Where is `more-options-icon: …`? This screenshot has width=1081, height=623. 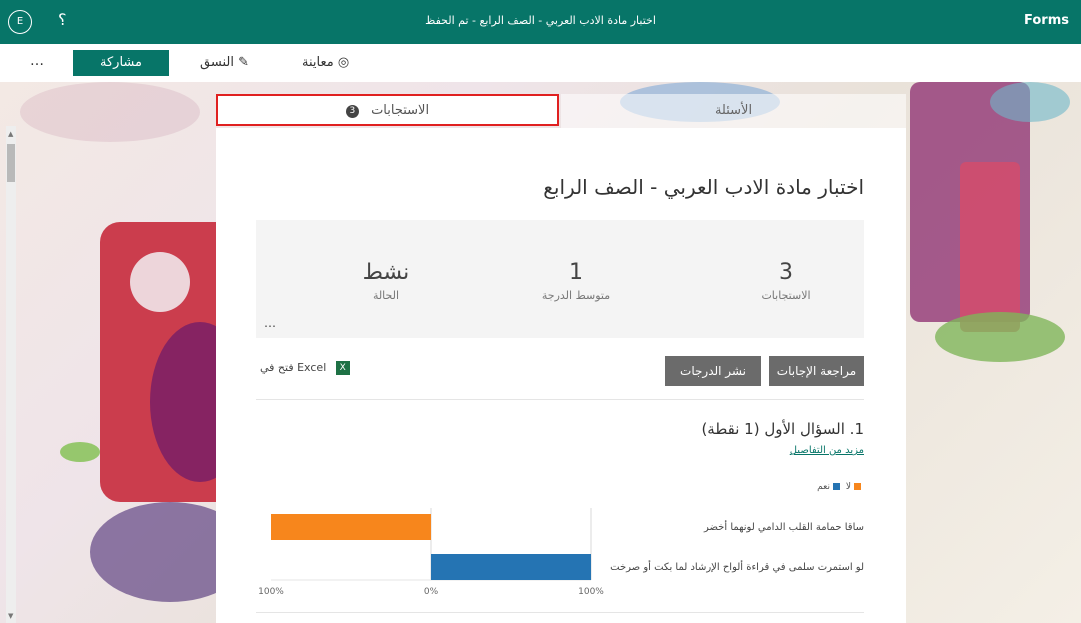 more-options-icon: … is located at coordinates (37, 61).